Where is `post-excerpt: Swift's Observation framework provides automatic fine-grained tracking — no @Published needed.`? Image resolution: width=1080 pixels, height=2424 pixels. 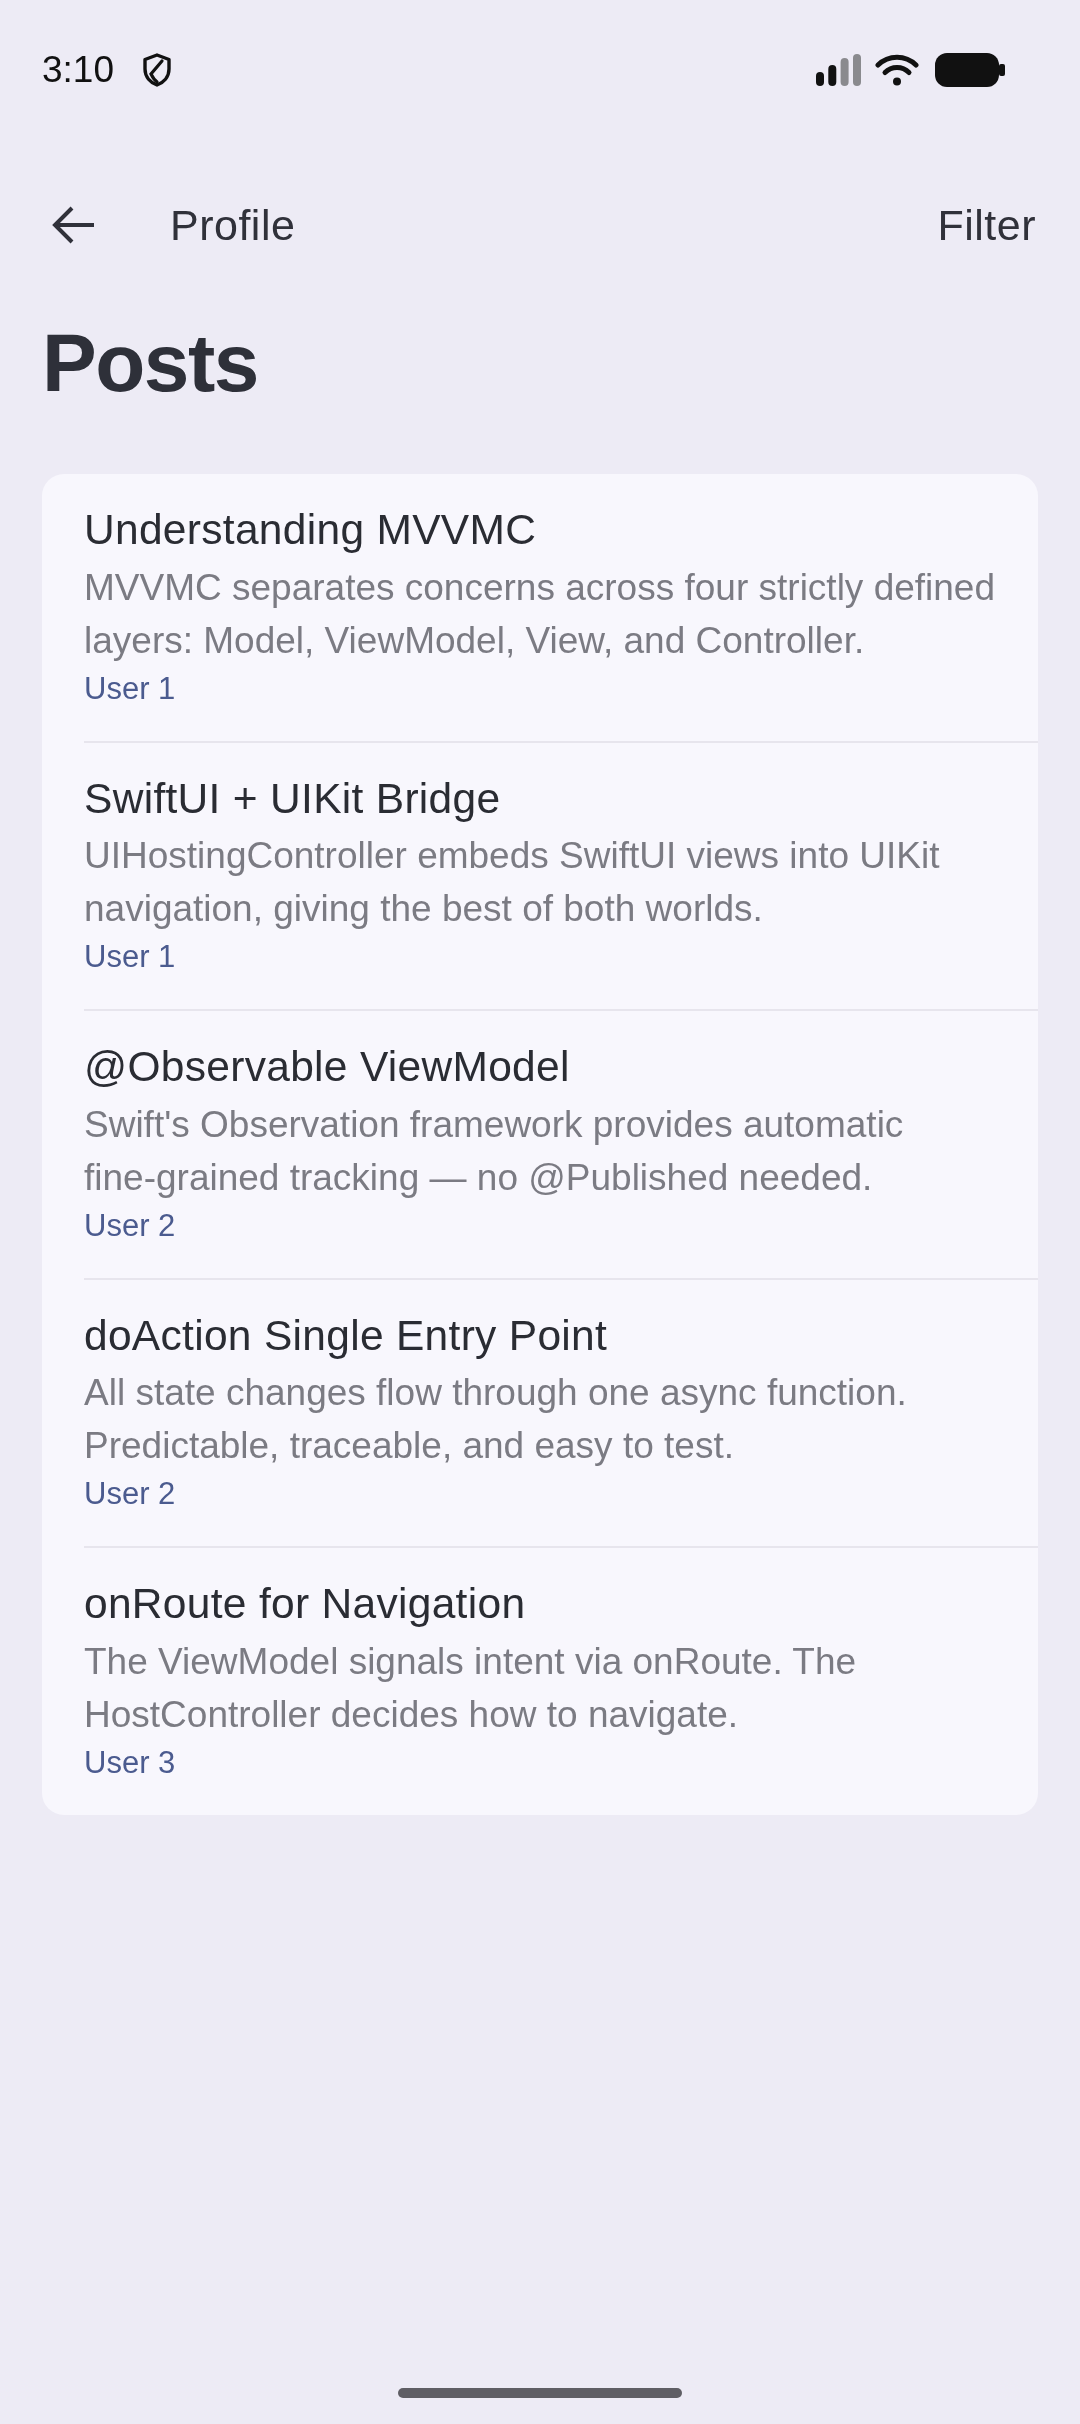 post-excerpt: Swift's Observation framework provides automatic fine-grained tracking — no @Published needed. is located at coordinates (494, 1151).